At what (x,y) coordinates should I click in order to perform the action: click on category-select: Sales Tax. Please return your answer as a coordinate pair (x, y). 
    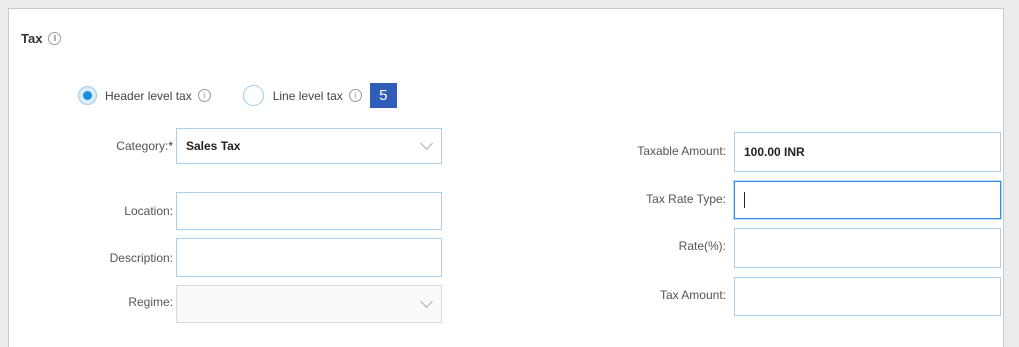
    Looking at the image, I should click on (309, 146).